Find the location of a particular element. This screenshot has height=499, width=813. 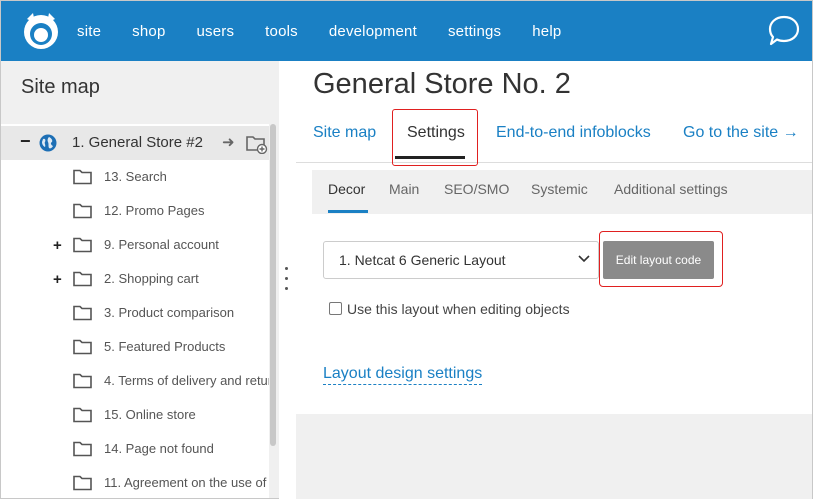

subtab-main: Main is located at coordinates (404, 189).